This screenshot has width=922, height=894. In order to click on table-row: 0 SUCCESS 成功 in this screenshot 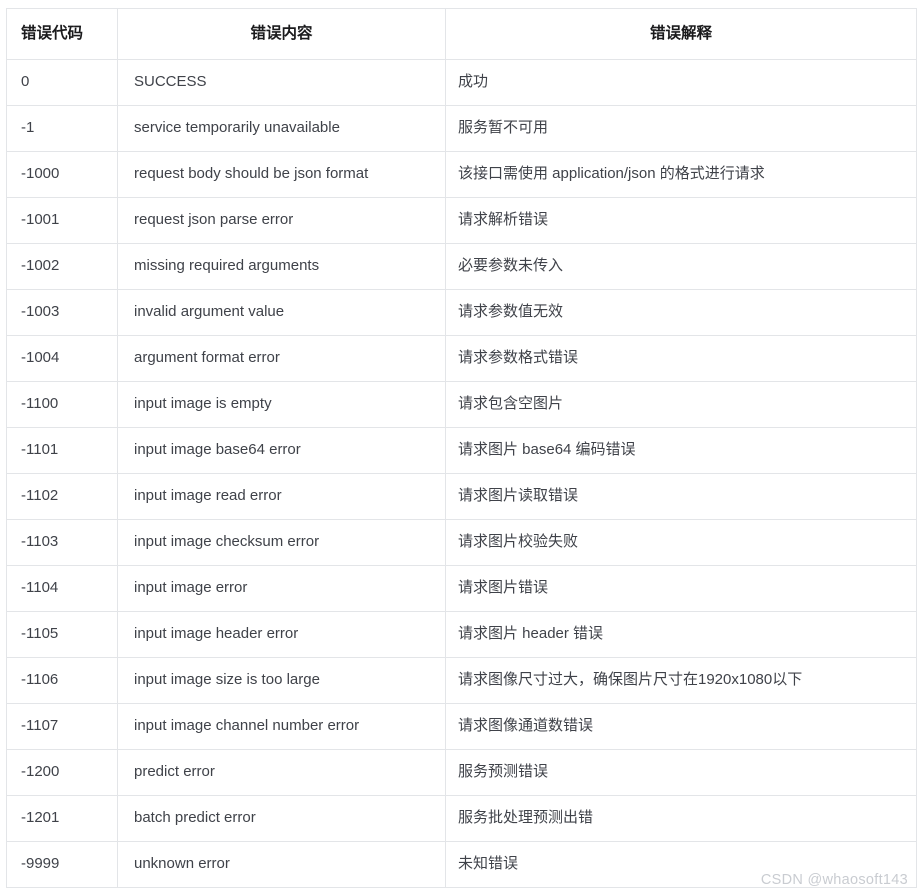, I will do `click(461, 82)`.